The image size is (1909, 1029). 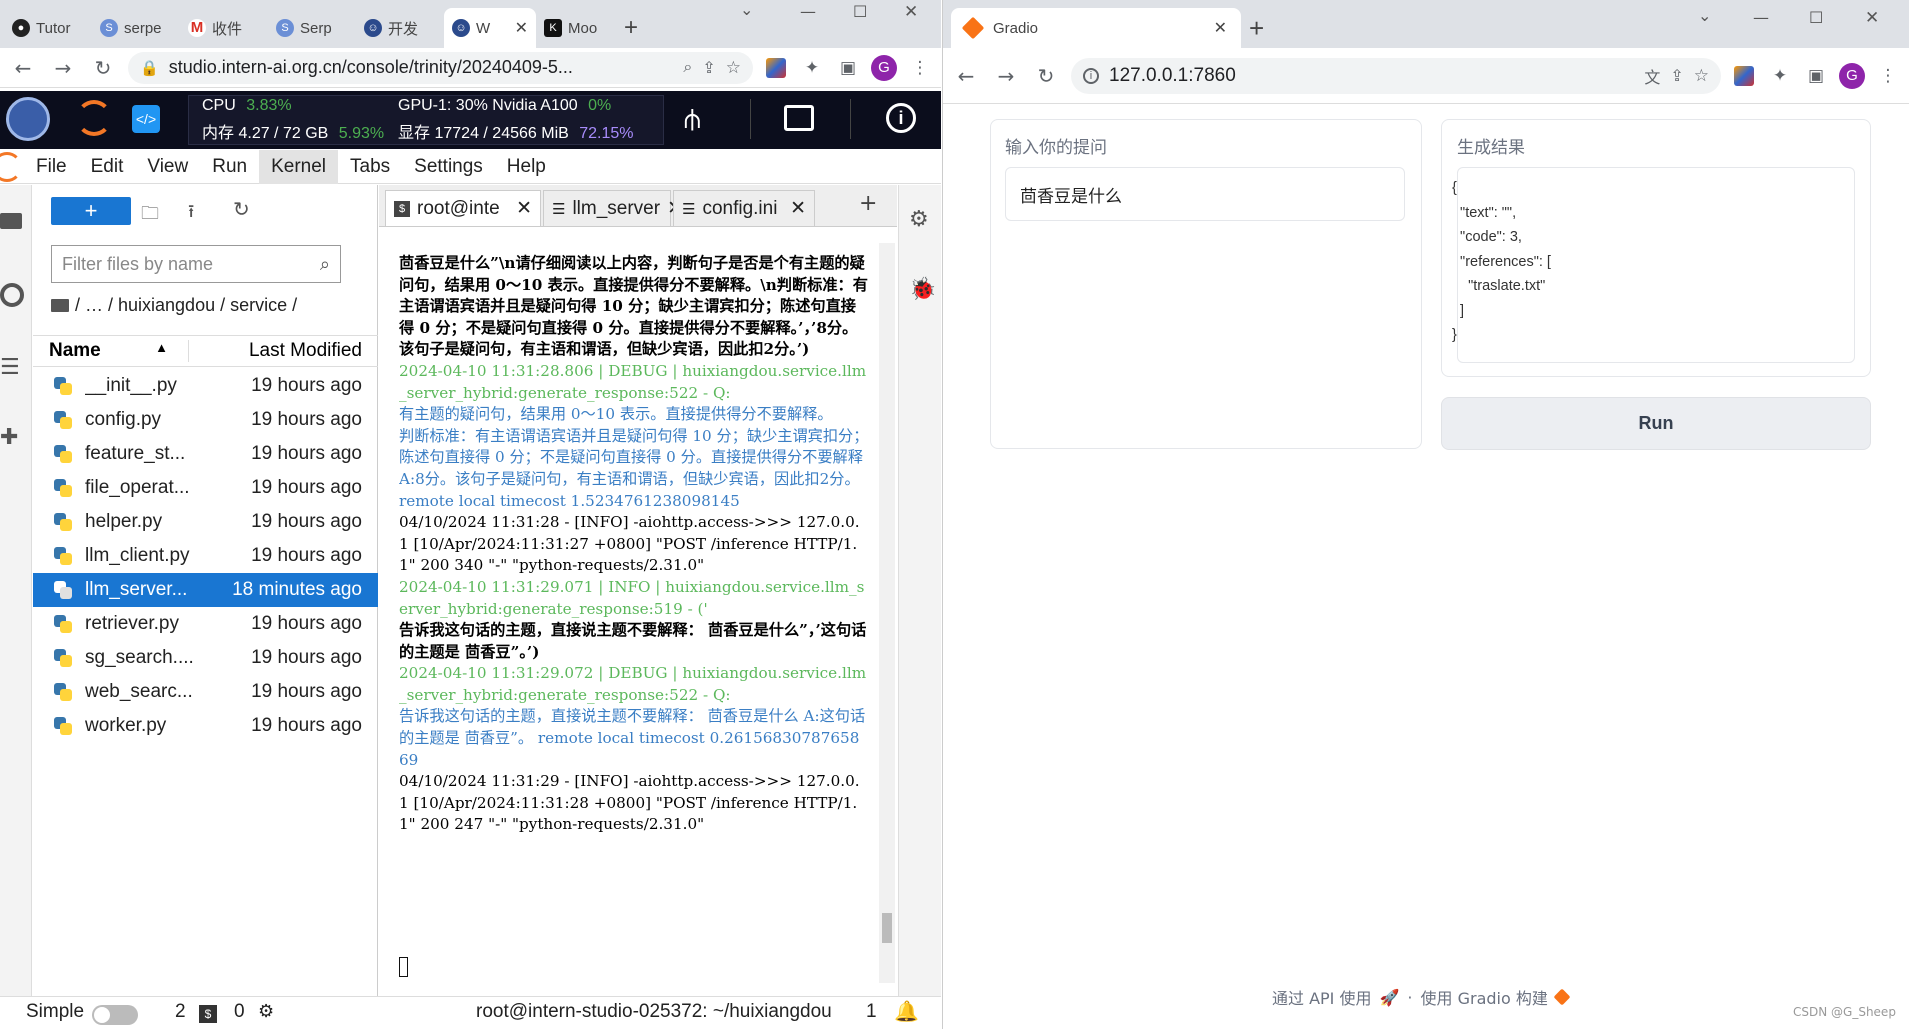 I want to click on file-row: file_operat... 19 hours ago, so click(x=205, y=488).